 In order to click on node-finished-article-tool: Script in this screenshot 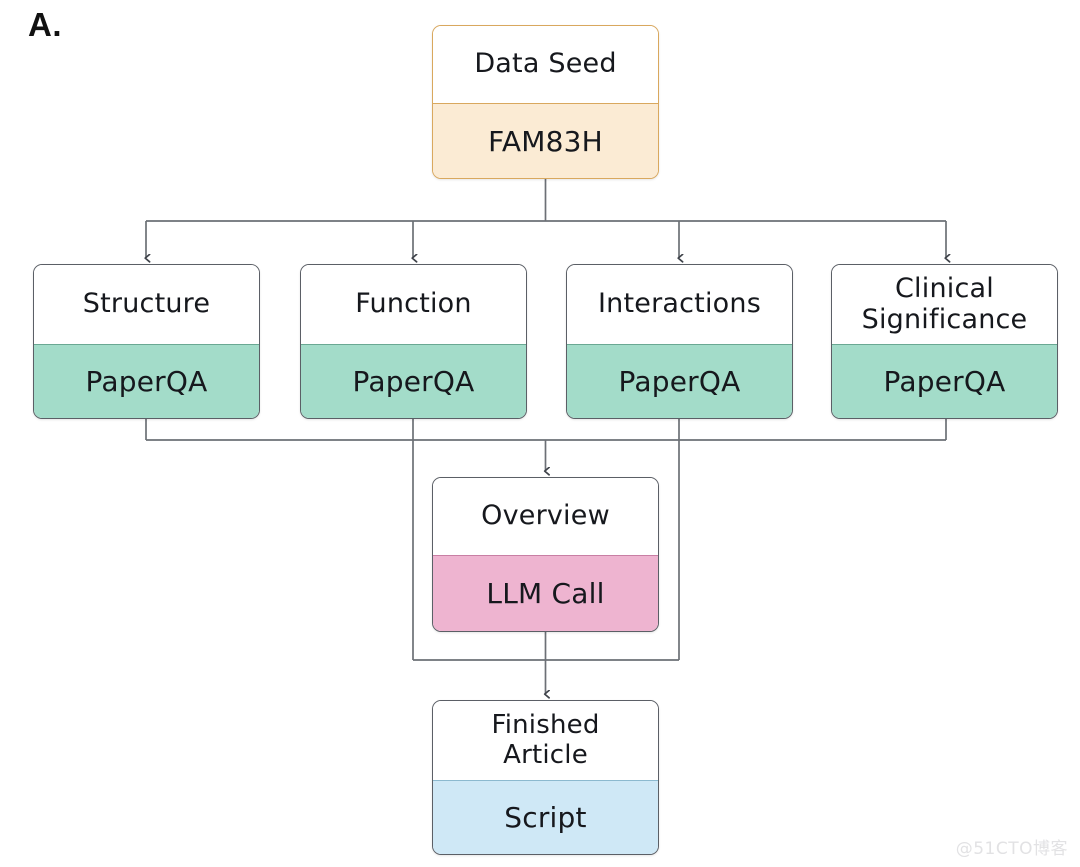, I will do `click(545, 817)`.